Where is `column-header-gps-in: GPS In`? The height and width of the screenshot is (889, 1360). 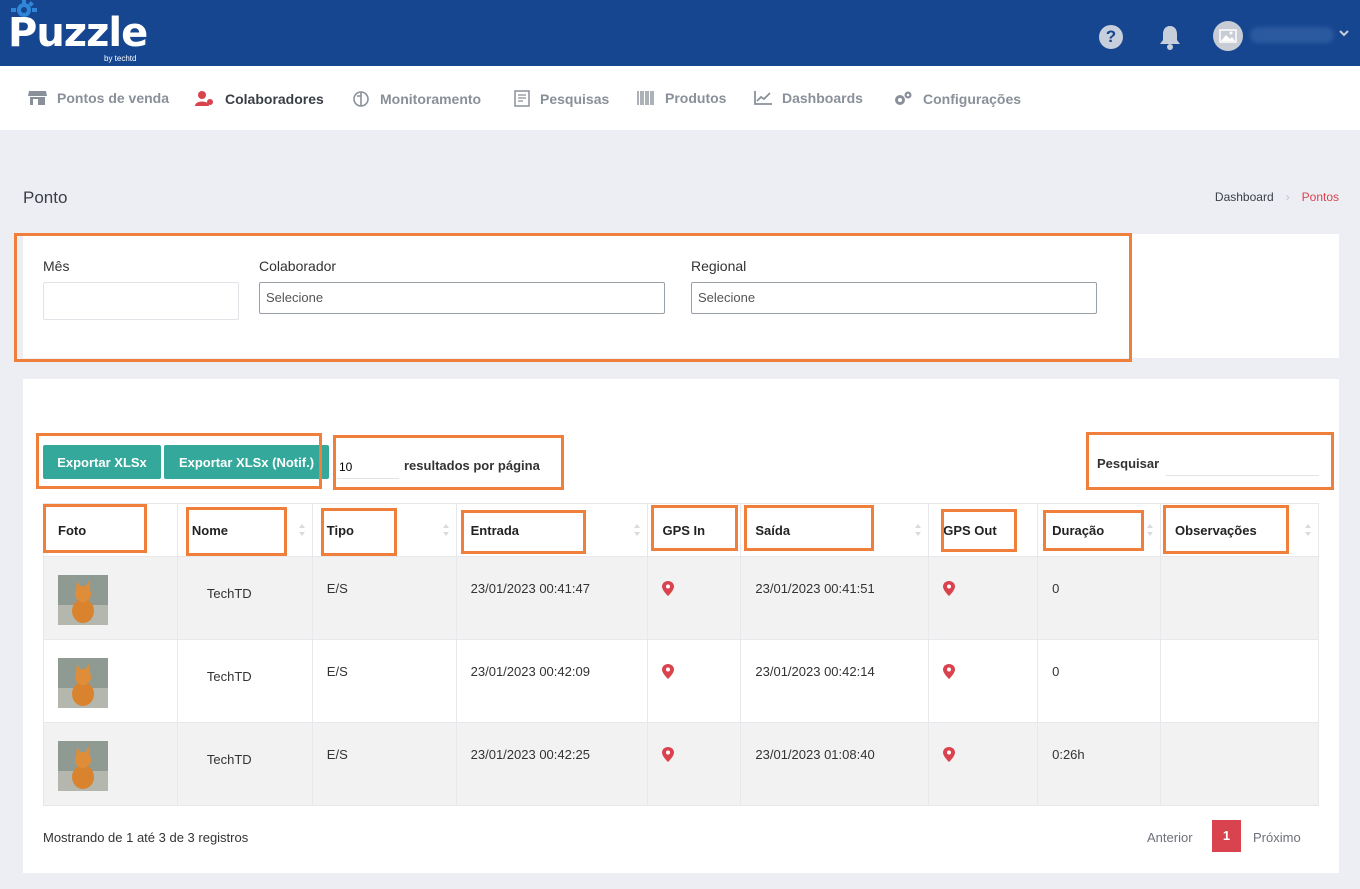 column-header-gps-in: GPS In is located at coordinates (694, 530).